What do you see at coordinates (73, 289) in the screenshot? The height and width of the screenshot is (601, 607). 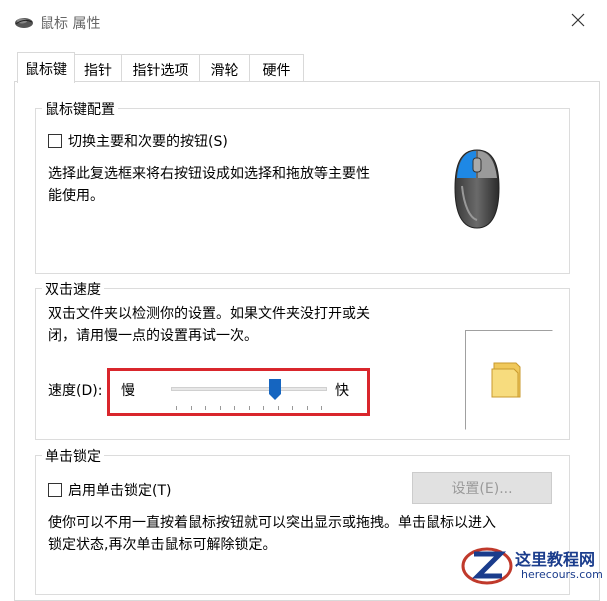 I see `group-legend: 双击速度` at bounding box center [73, 289].